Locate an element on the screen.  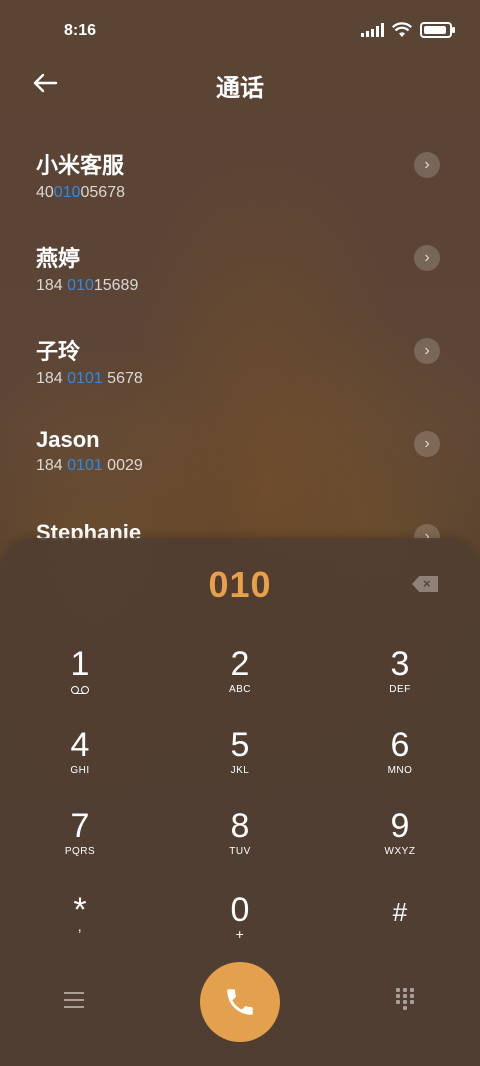
dialed-number: 010 is located at coordinates (240, 584).